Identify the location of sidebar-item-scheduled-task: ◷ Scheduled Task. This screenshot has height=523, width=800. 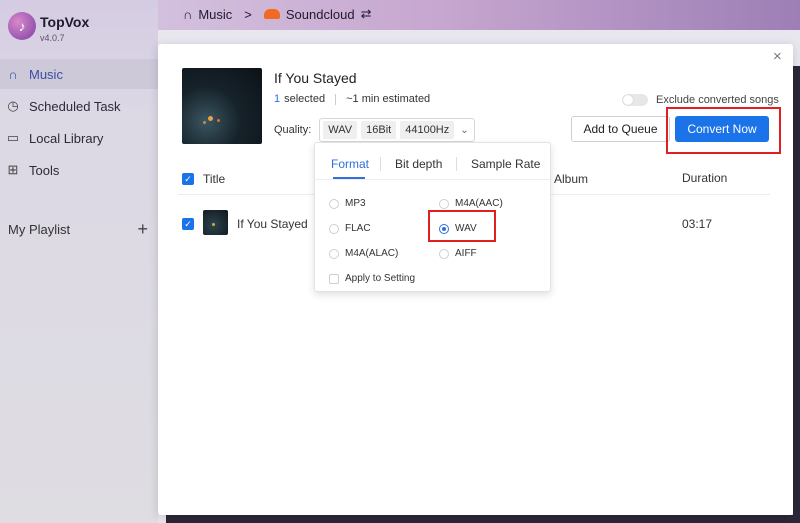
(79, 106).